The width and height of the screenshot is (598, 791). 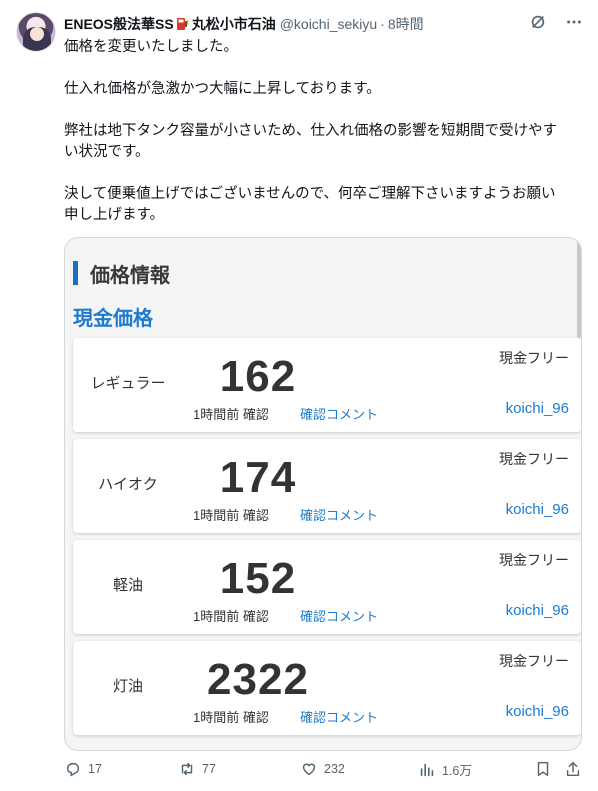 I want to click on price-value: 162, so click(x=258, y=376).